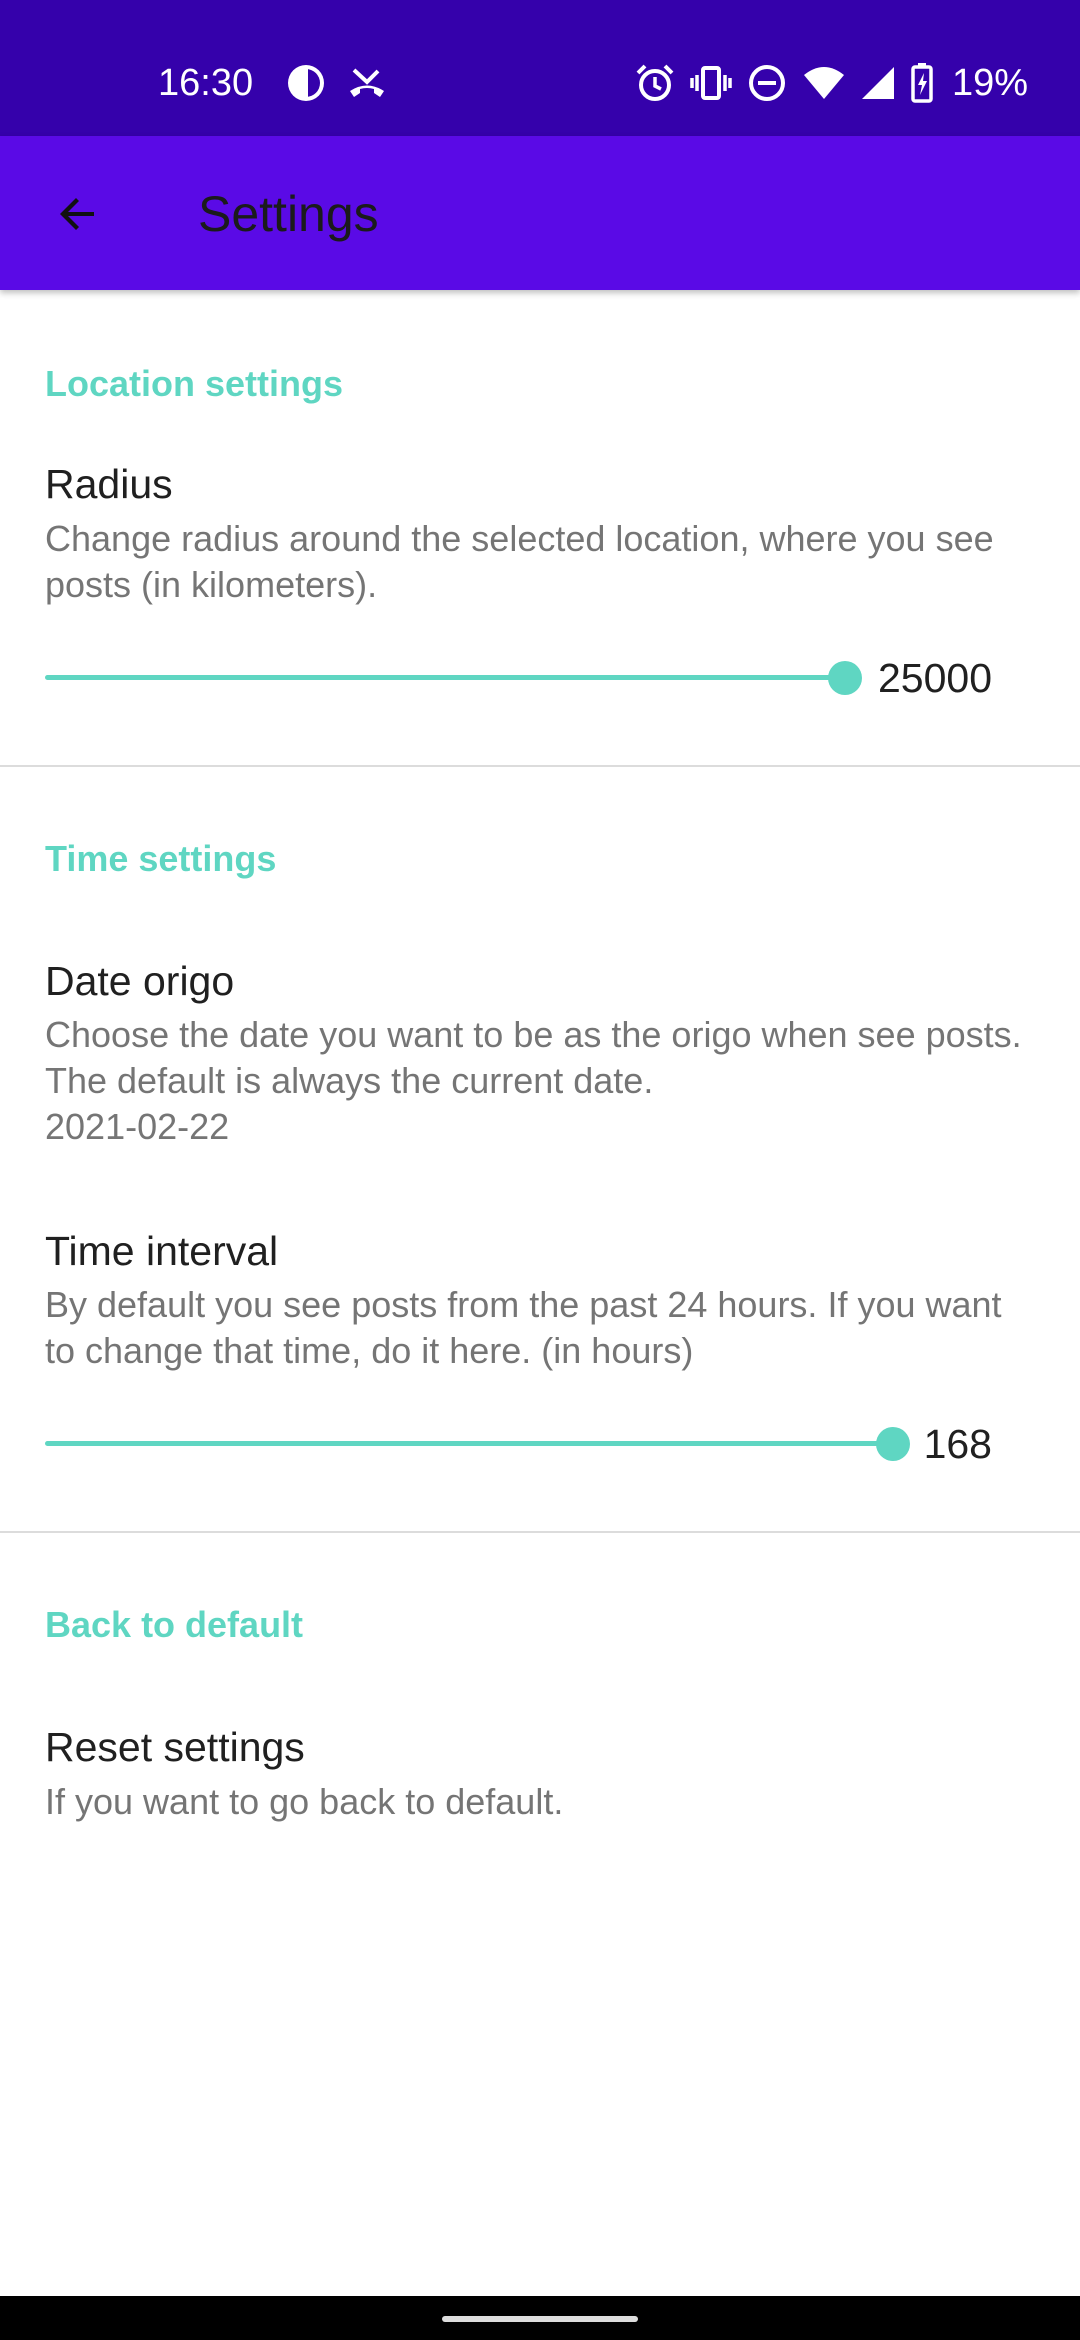 The width and height of the screenshot is (1080, 2340). Describe the element at coordinates (540, 68) in the screenshot. I see `status-bar: 16:30 19%` at that location.